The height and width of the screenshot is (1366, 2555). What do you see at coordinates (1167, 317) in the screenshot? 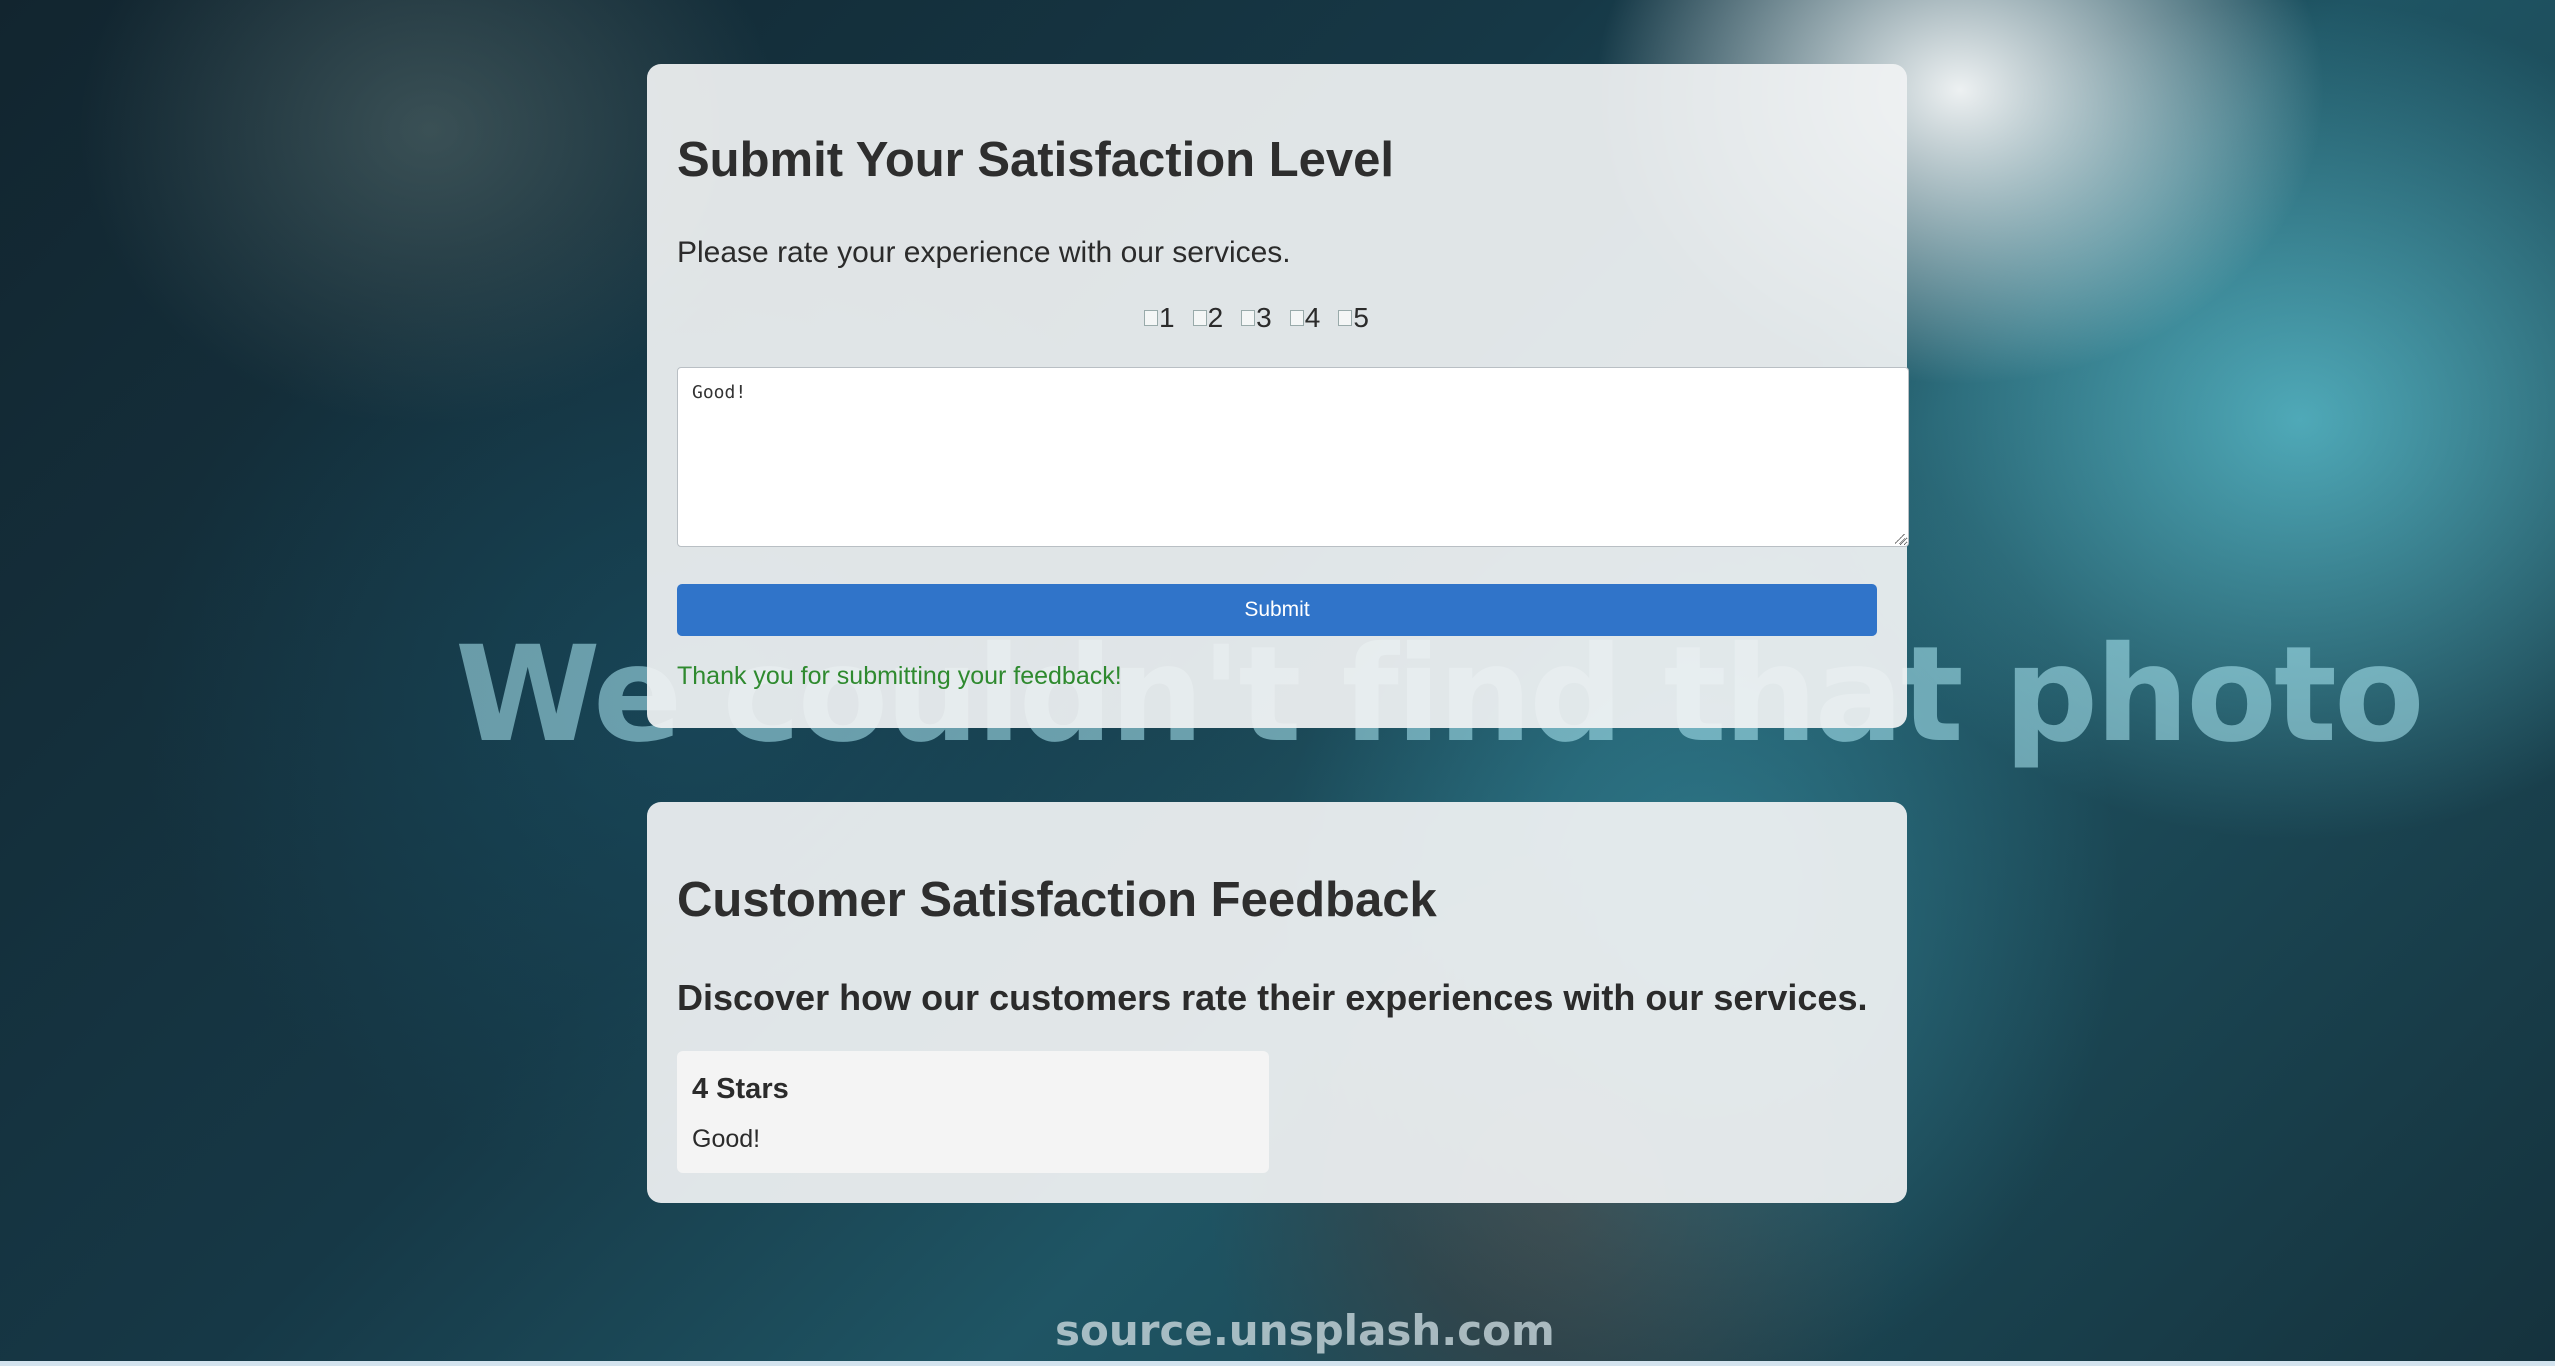
I see `rating-option-label: 1` at bounding box center [1167, 317].